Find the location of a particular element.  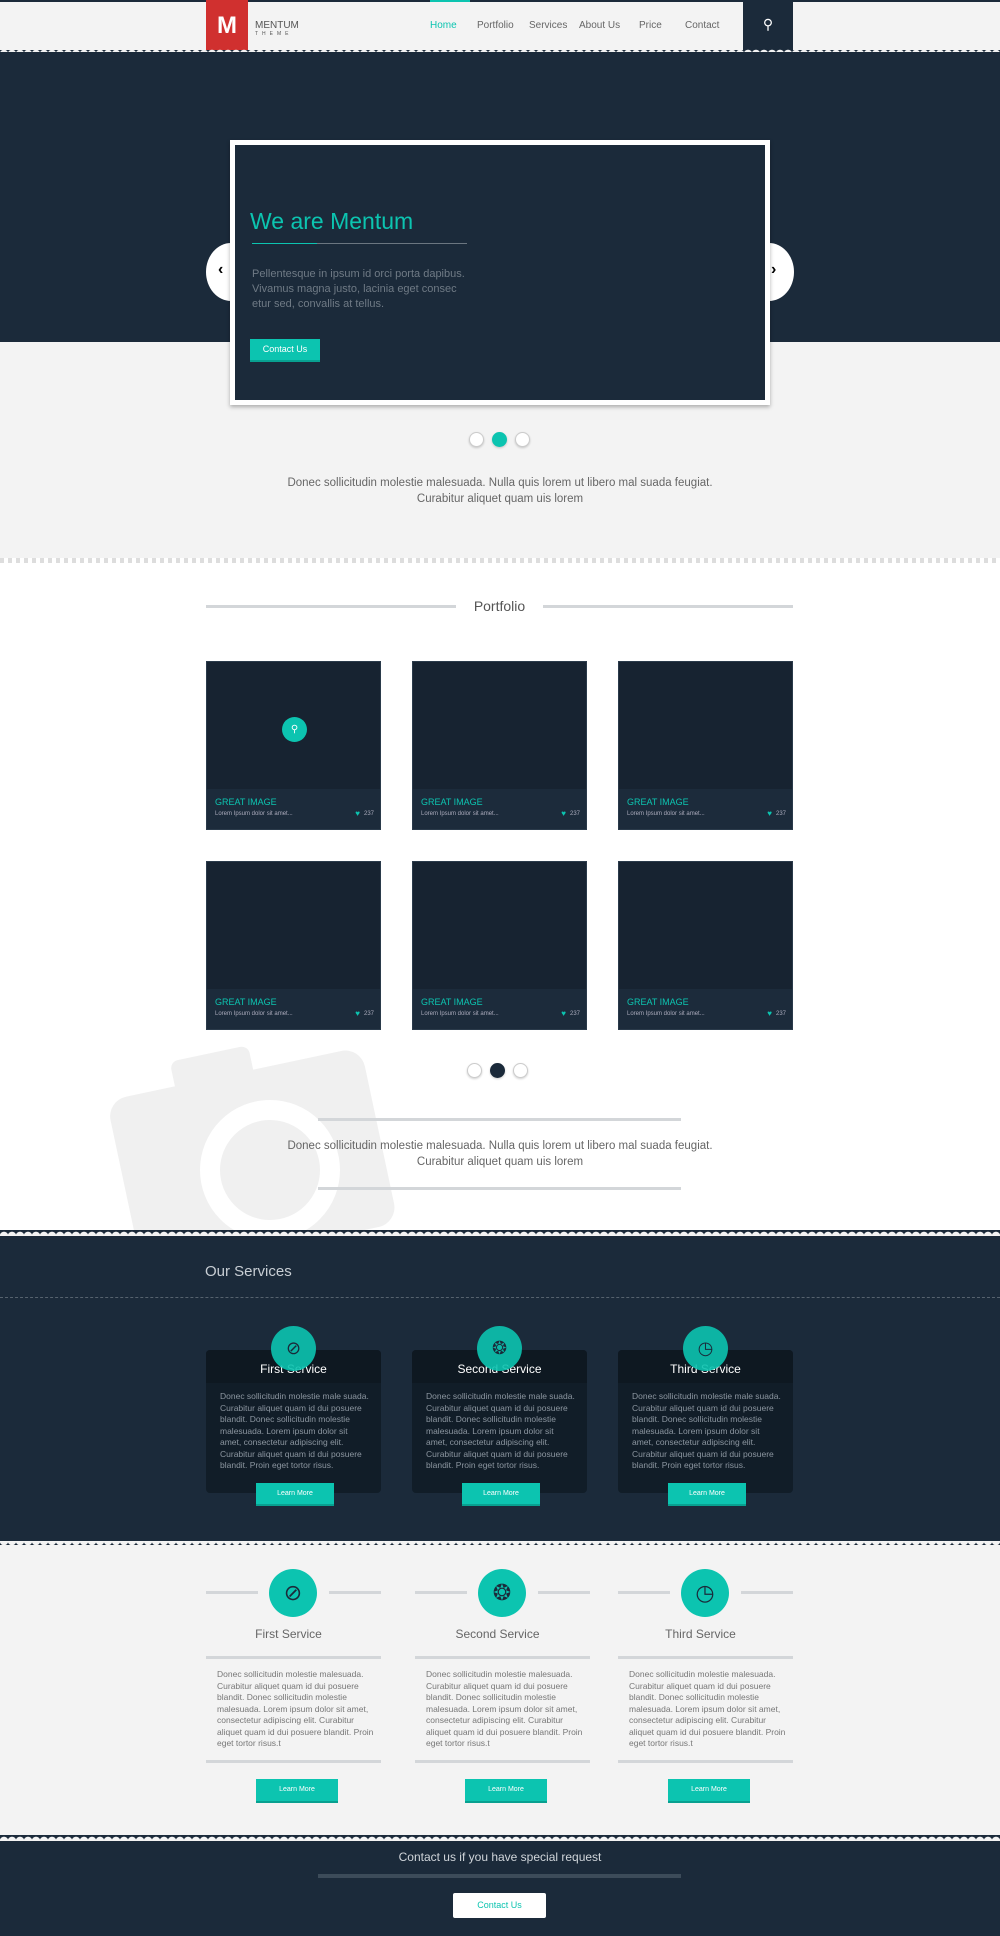

nav-portfolio: Portfolio is located at coordinates (495, 25).